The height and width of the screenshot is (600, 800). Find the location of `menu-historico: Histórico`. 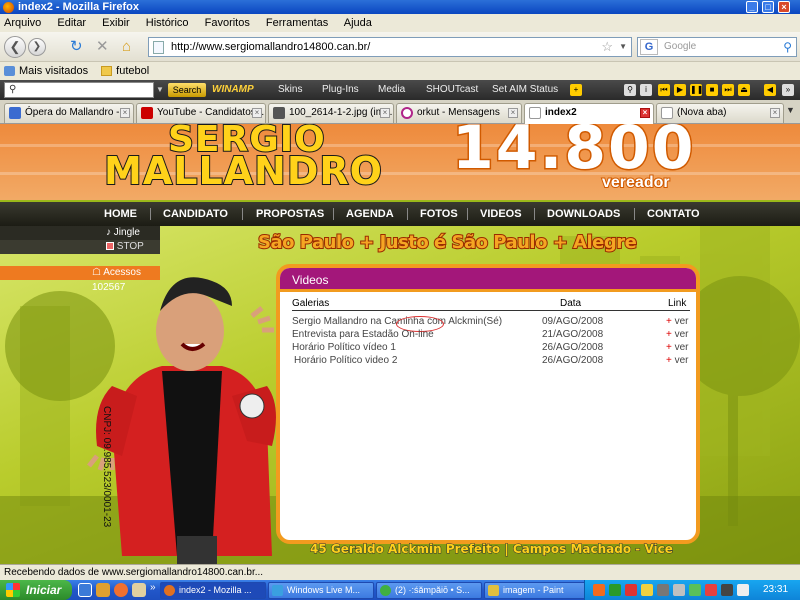

menu-historico: Histórico is located at coordinates (167, 23).